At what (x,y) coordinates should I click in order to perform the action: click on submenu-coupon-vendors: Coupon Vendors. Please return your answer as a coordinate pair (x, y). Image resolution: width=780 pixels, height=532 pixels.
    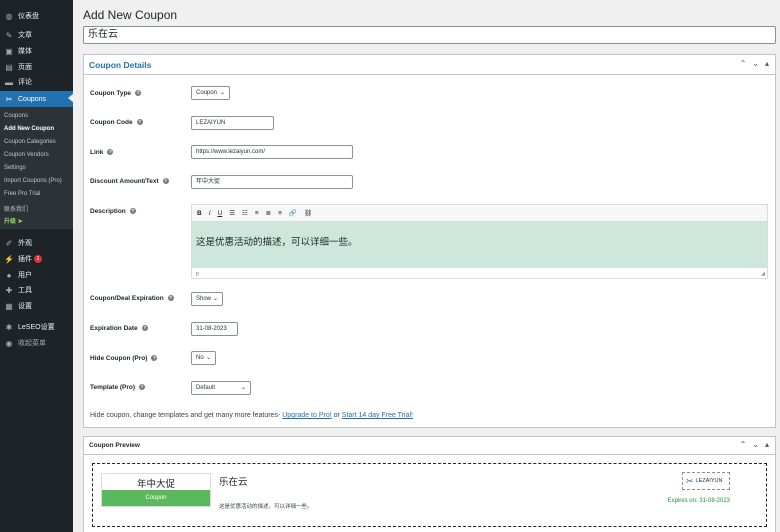
    Looking at the image, I should click on (26, 155).